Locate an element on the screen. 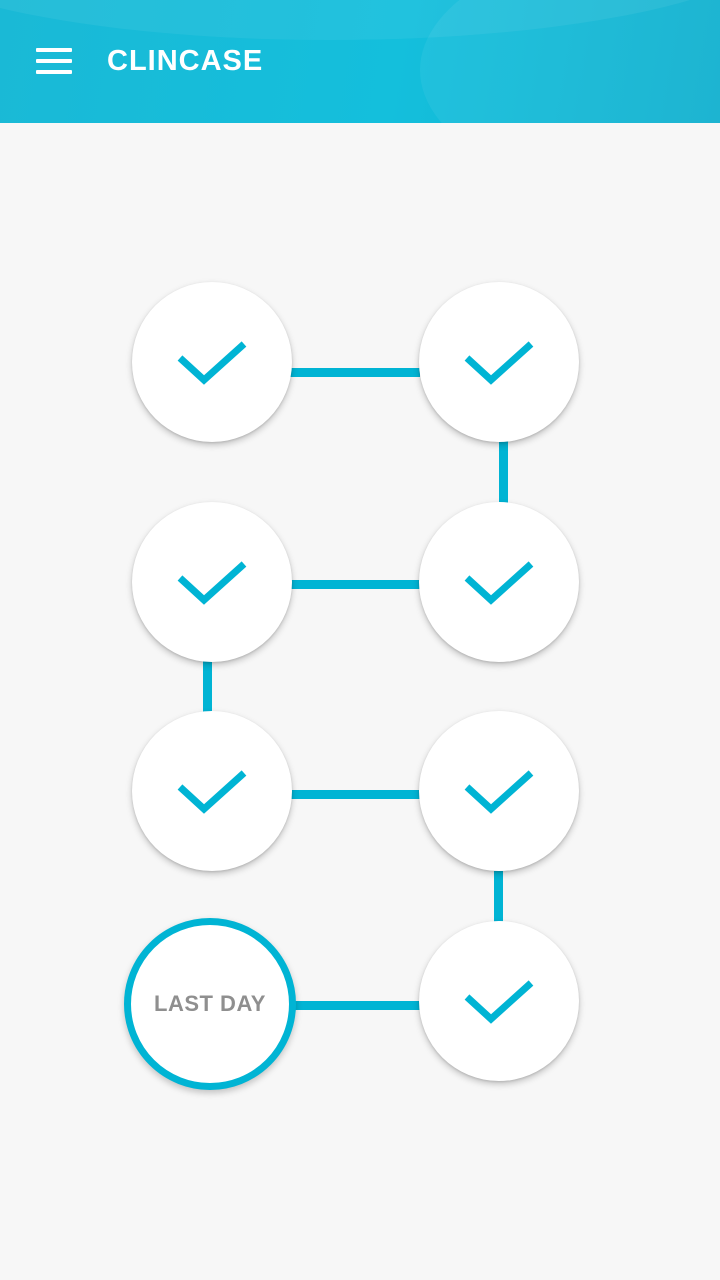 The width and height of the screenshot is (720, 1280). header-wave-decoration is located at coordinates (570, 61).